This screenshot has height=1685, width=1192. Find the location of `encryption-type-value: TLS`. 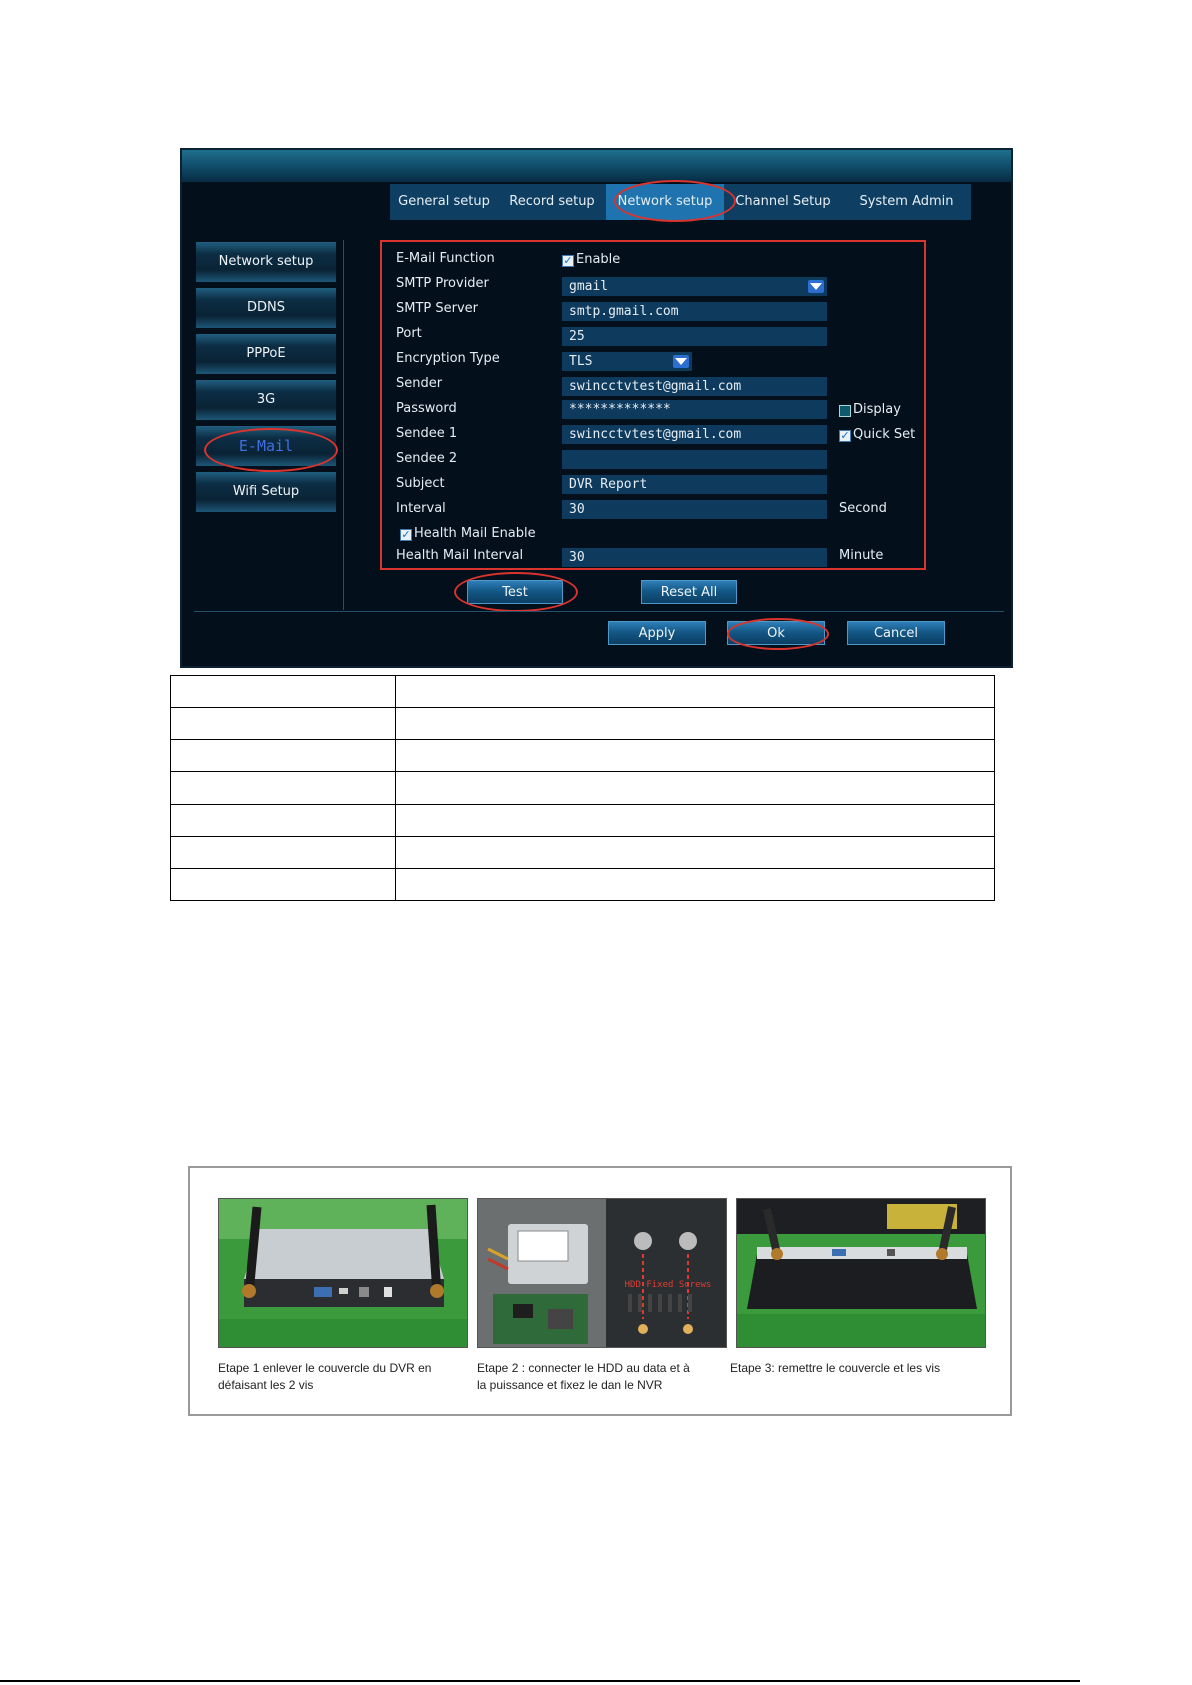

encryption-type-value: TLS is located at coordinates (581, 361).